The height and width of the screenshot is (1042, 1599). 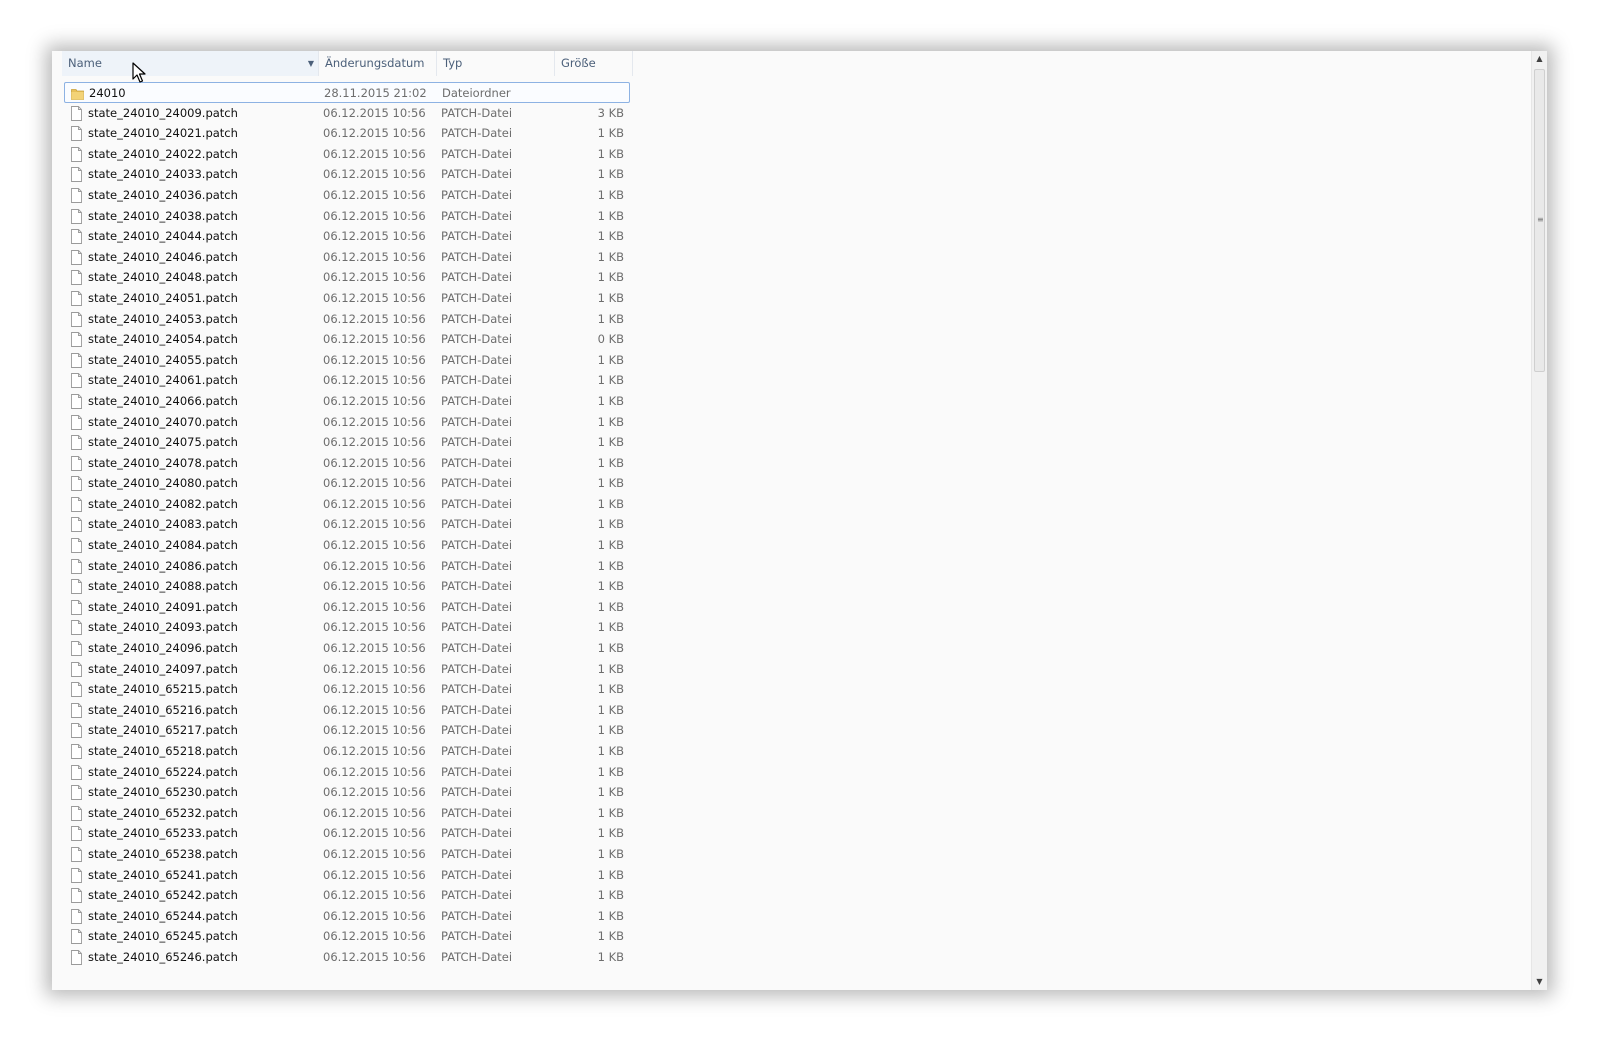 What do you see at coordinates (163, 792) in the screenshot?
I see `file-name: state_24010_65230.patch` at bounding box center [163, 792].